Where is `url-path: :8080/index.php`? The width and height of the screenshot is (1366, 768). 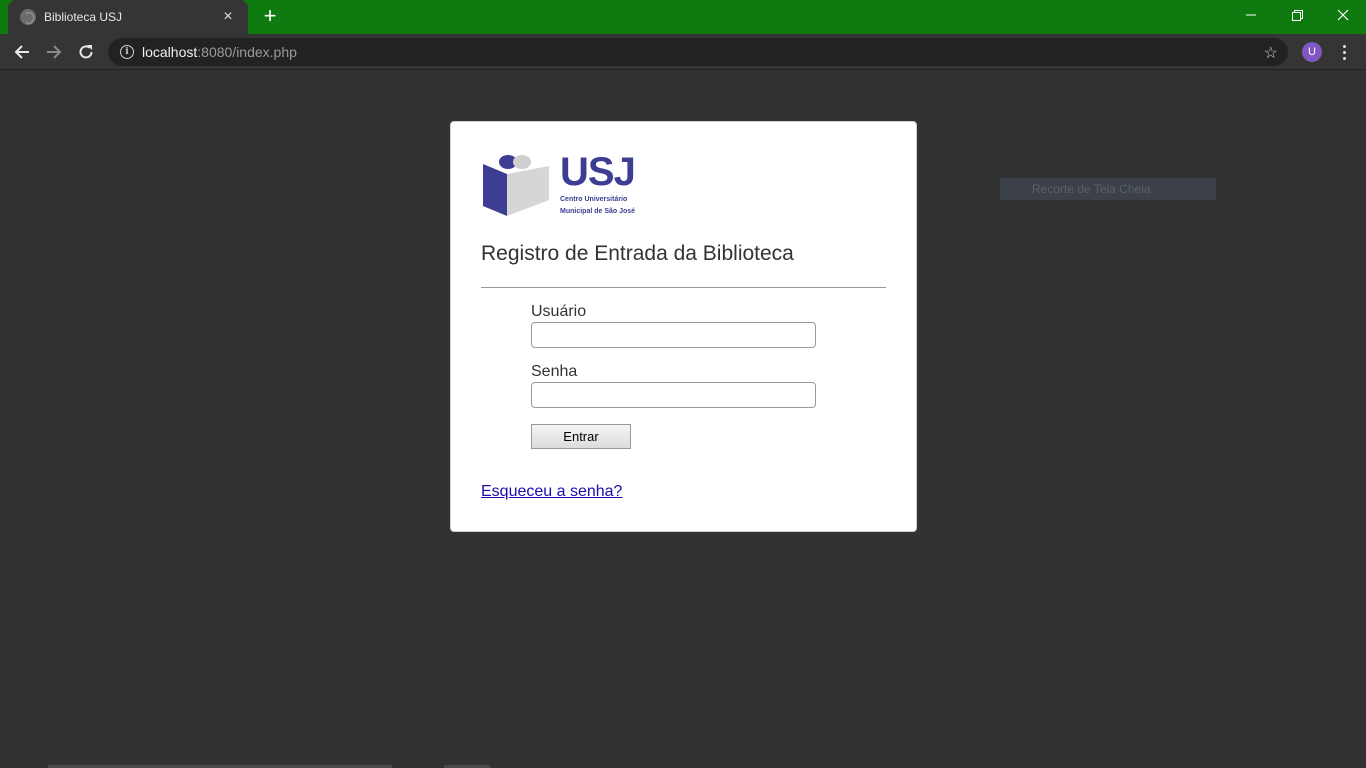
url-path: :8080/index.php is located at coordinates (247, 52).